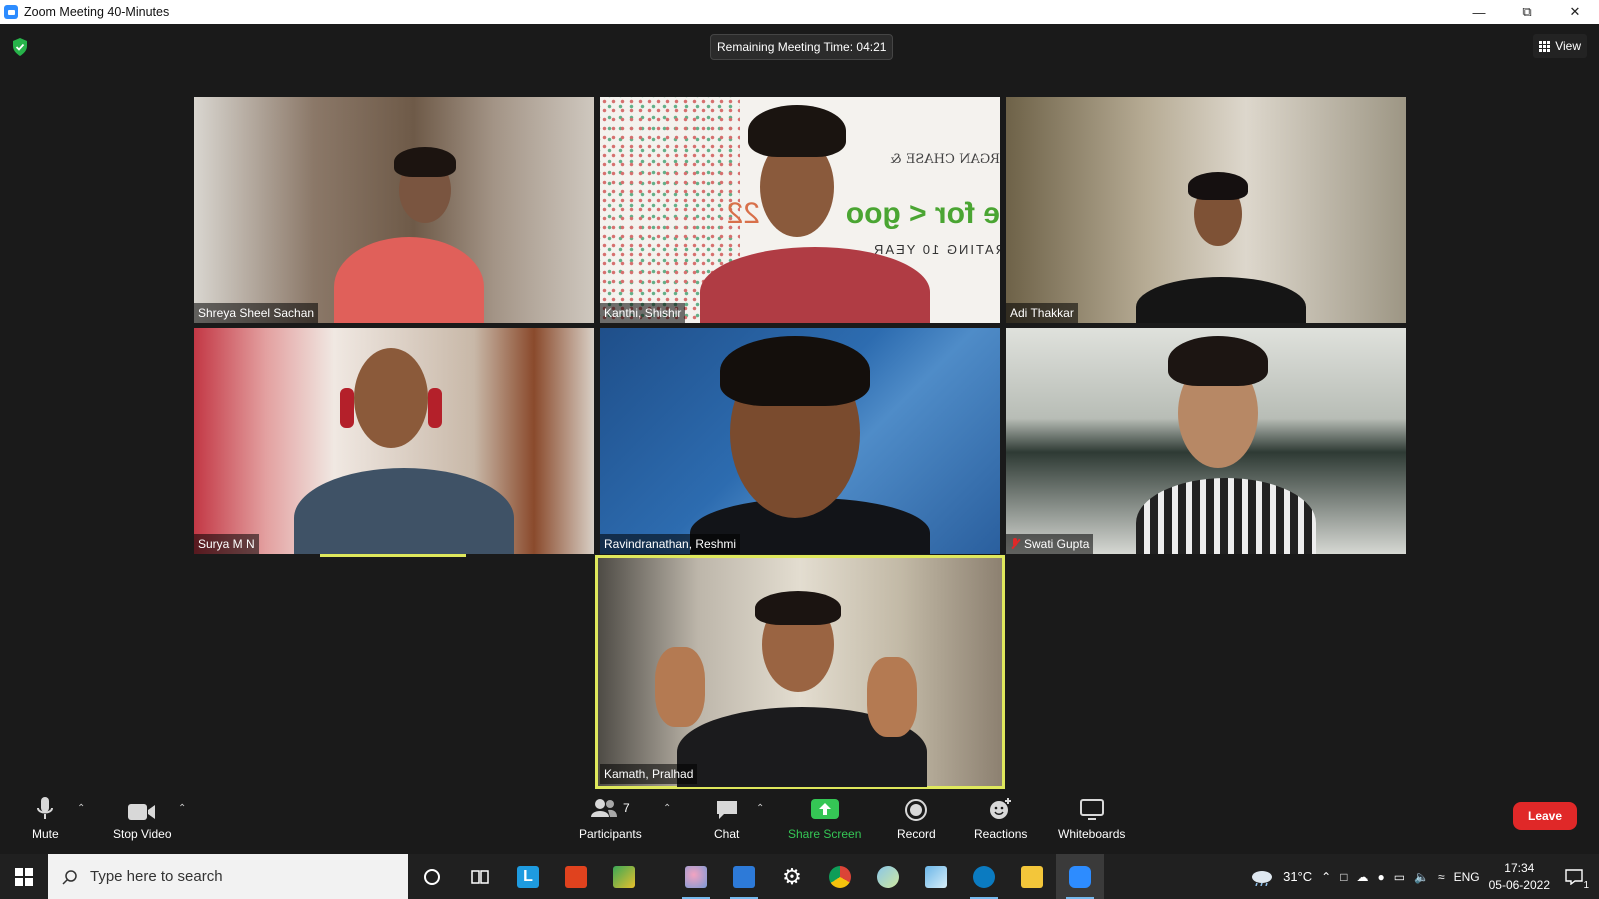  I want to click on backdrop-text: e for < goo, so click(922, 213).